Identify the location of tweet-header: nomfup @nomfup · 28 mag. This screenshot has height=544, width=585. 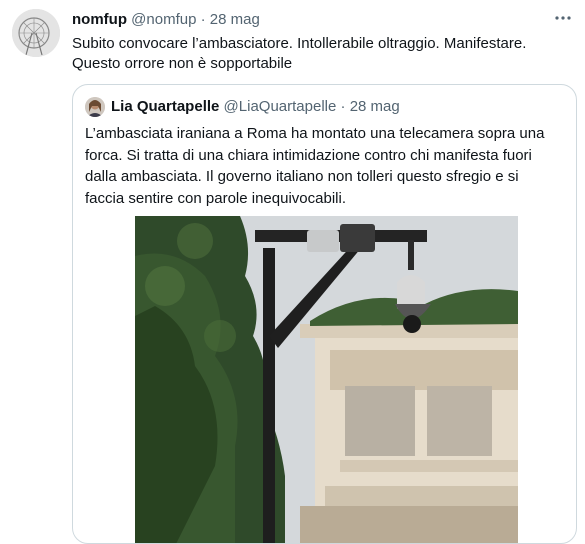
(166, 20).